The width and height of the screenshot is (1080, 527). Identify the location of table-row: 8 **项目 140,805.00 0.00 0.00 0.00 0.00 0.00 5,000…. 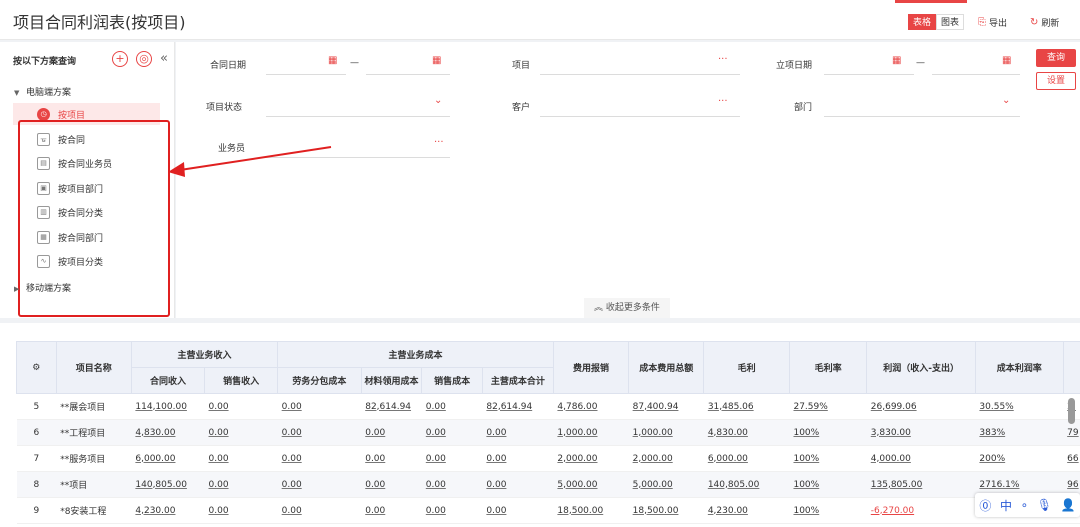
(548, 484).